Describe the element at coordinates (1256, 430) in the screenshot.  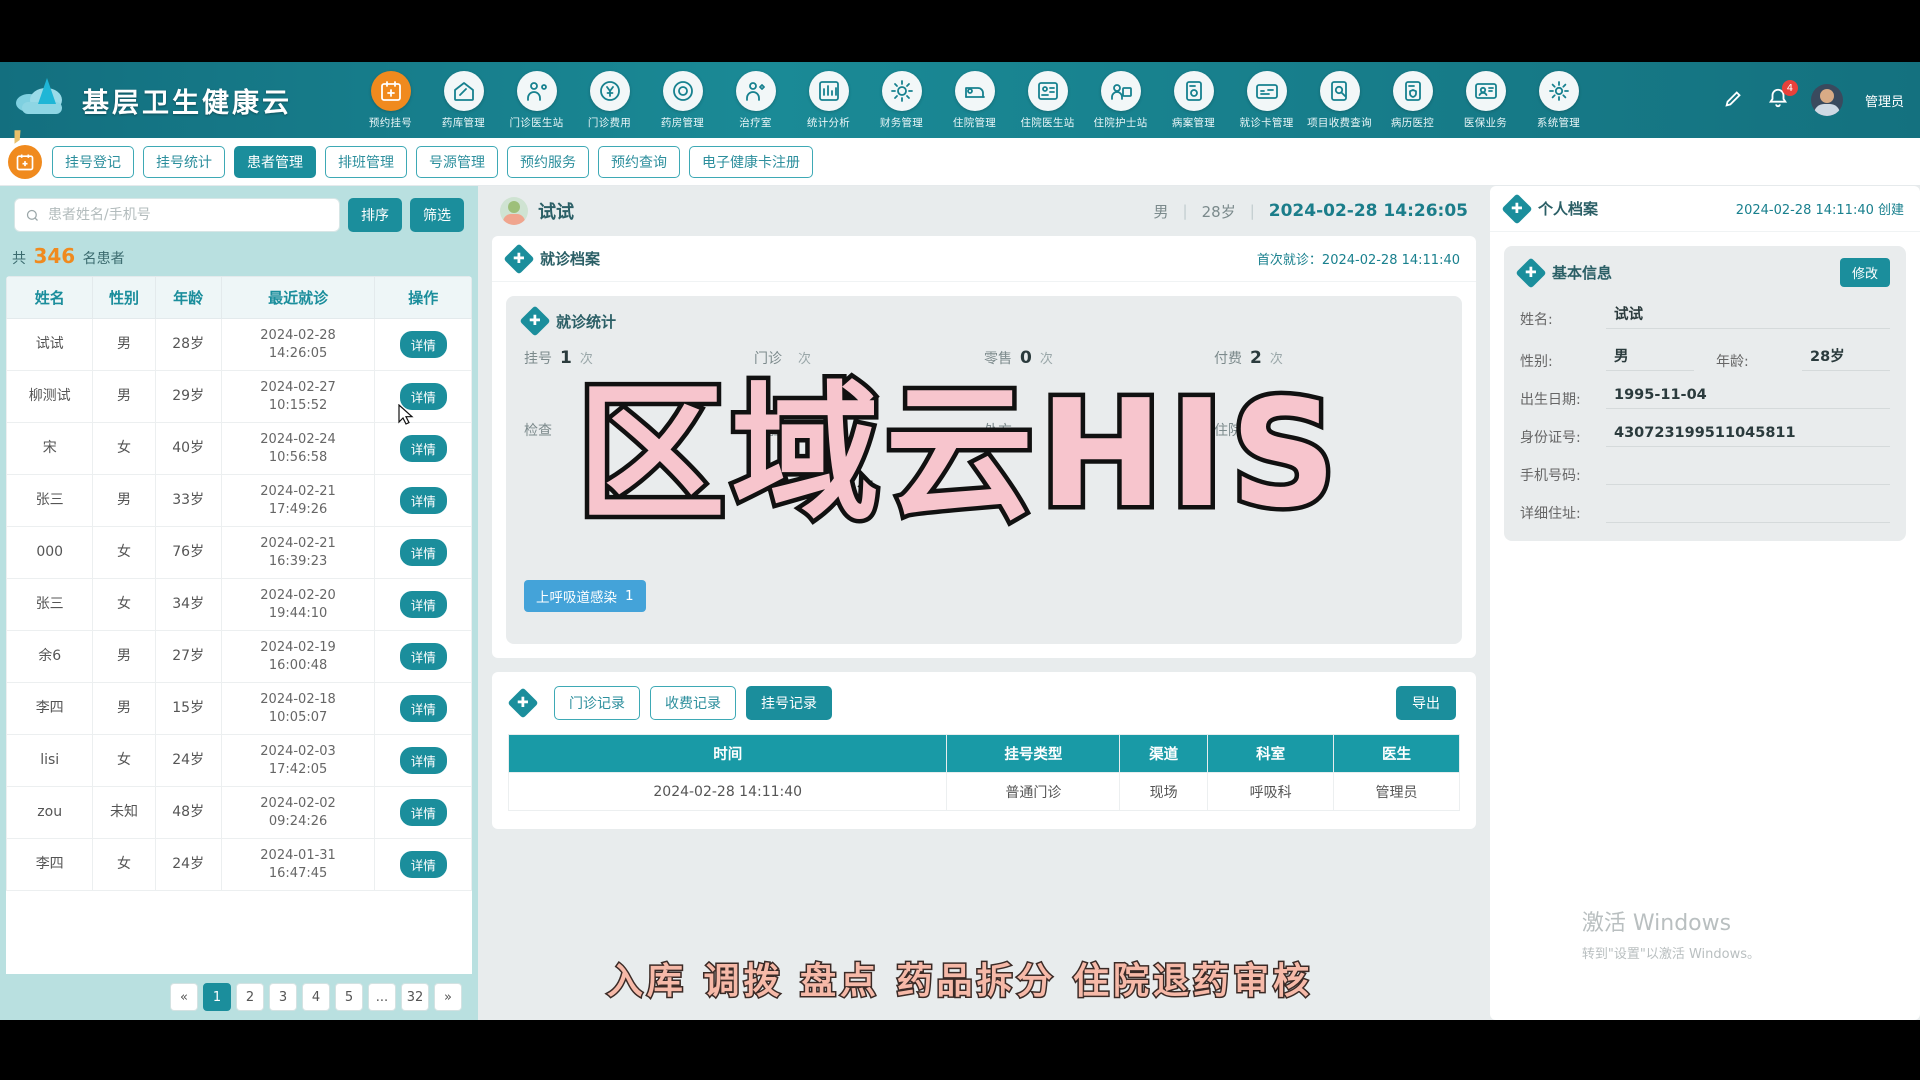
I see `stat-value: 0` at that location.